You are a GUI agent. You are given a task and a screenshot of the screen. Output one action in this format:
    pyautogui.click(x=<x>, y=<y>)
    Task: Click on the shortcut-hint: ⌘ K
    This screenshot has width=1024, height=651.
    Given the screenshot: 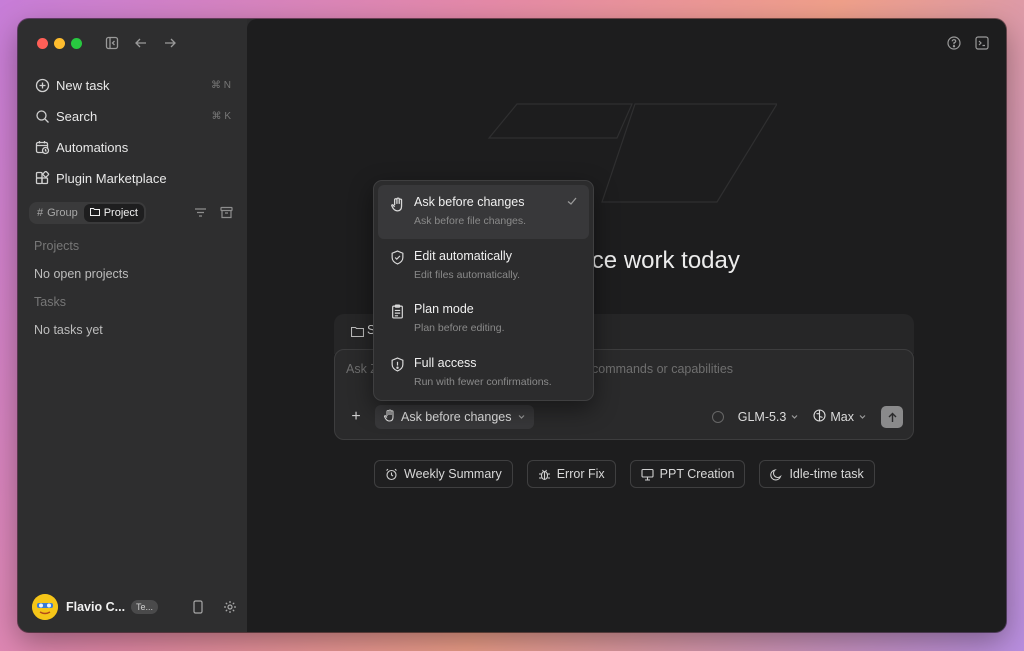 What is the action you would take?
    pyautogui.click(x=221, y=116)
    